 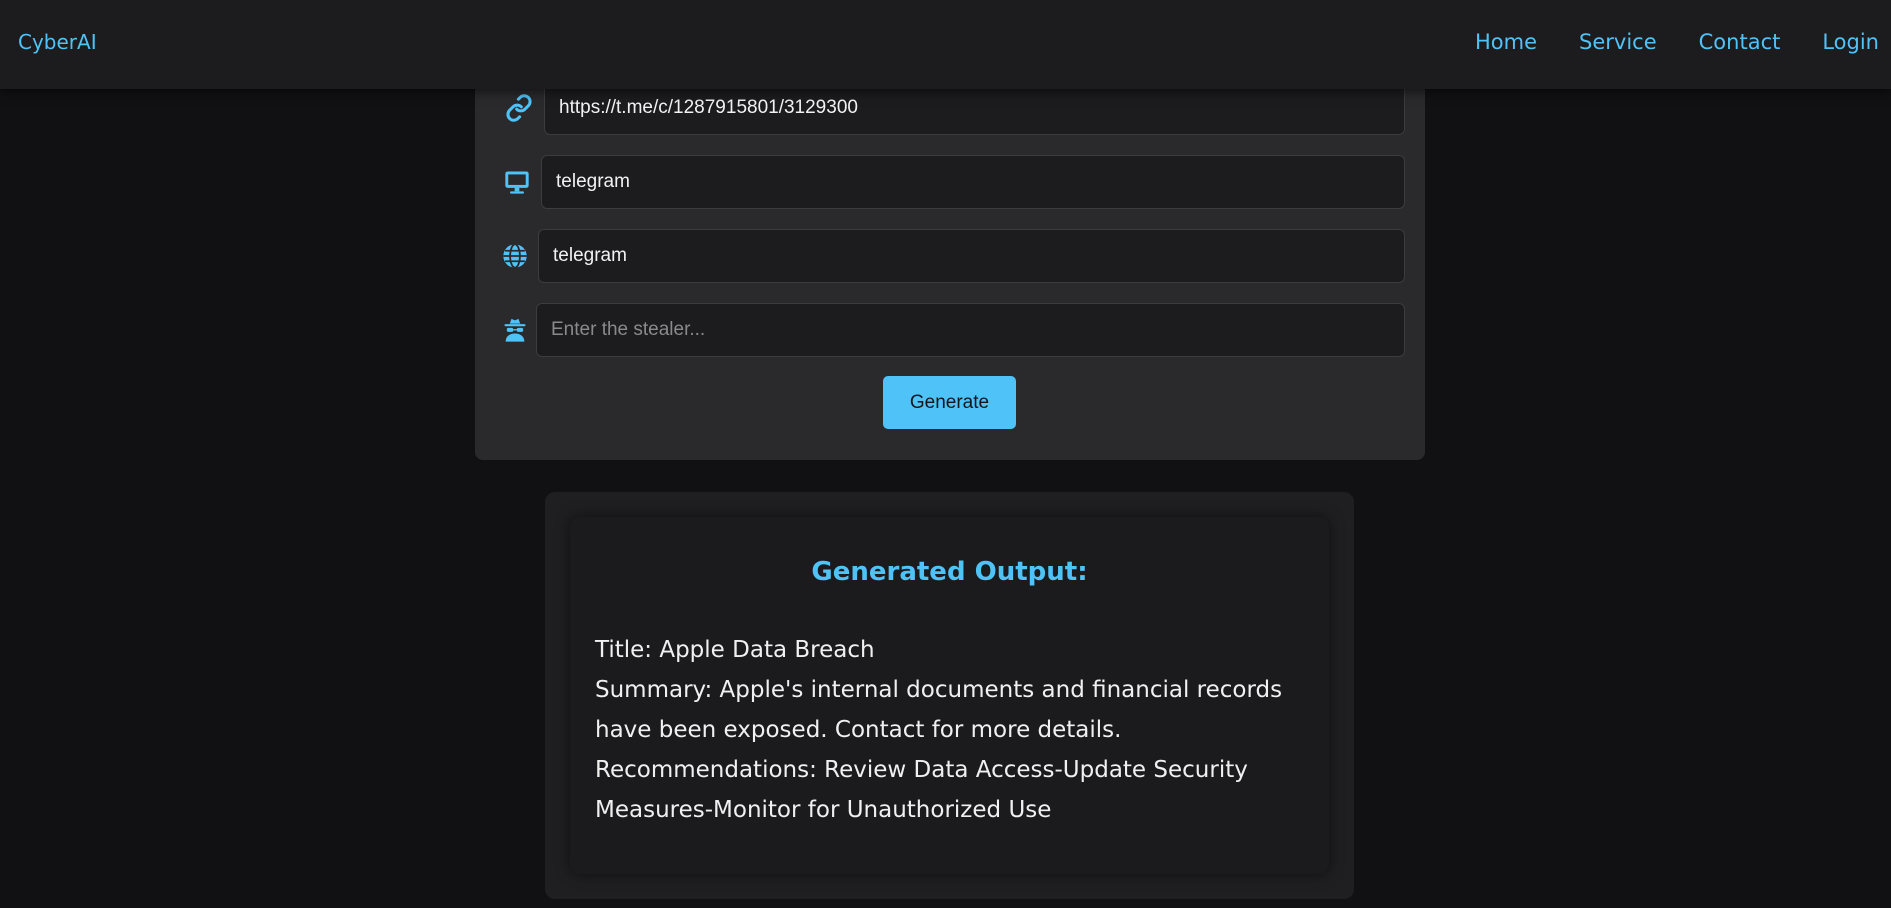 I want to click on nav-links: Home Service Contact Login, so click(x=1656, y=42).